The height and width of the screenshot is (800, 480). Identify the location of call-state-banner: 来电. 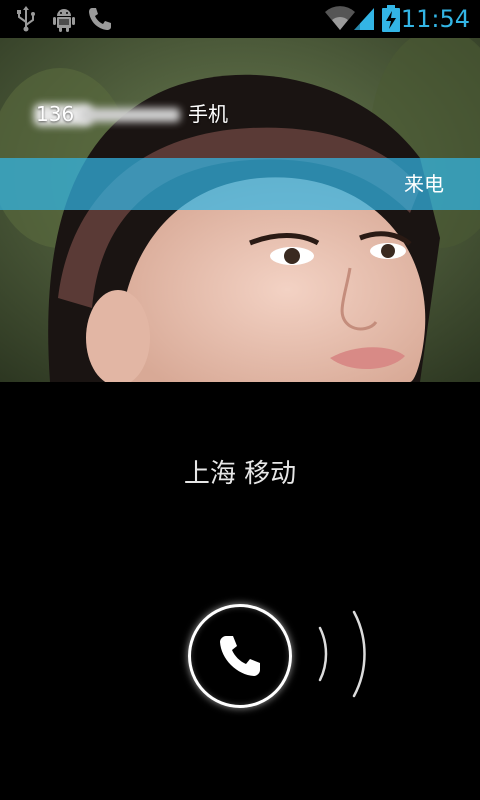
(240, 184).